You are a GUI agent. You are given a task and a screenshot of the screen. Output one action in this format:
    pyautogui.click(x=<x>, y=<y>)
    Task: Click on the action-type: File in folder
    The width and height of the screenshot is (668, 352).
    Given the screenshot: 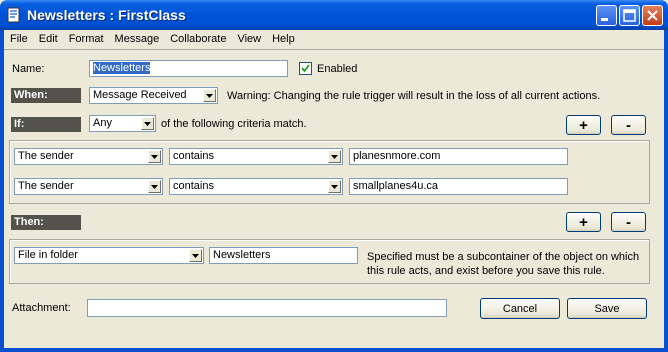 What is the action you would take?
    pyautogui.click(x=48, y=255)
    